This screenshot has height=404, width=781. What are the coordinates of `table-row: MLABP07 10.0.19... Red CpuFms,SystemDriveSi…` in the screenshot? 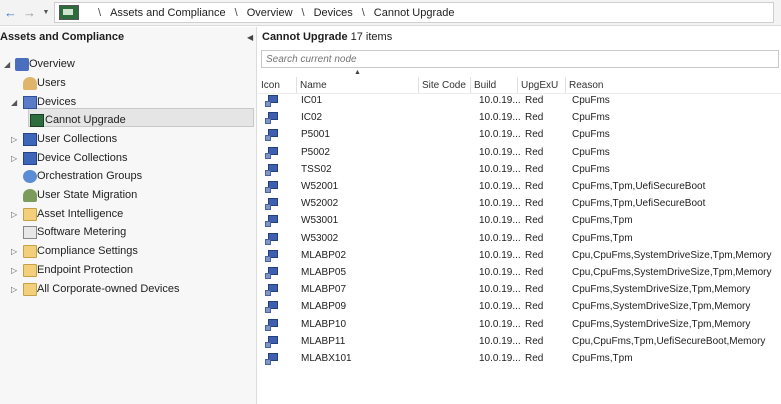 It's located at (519, 290).